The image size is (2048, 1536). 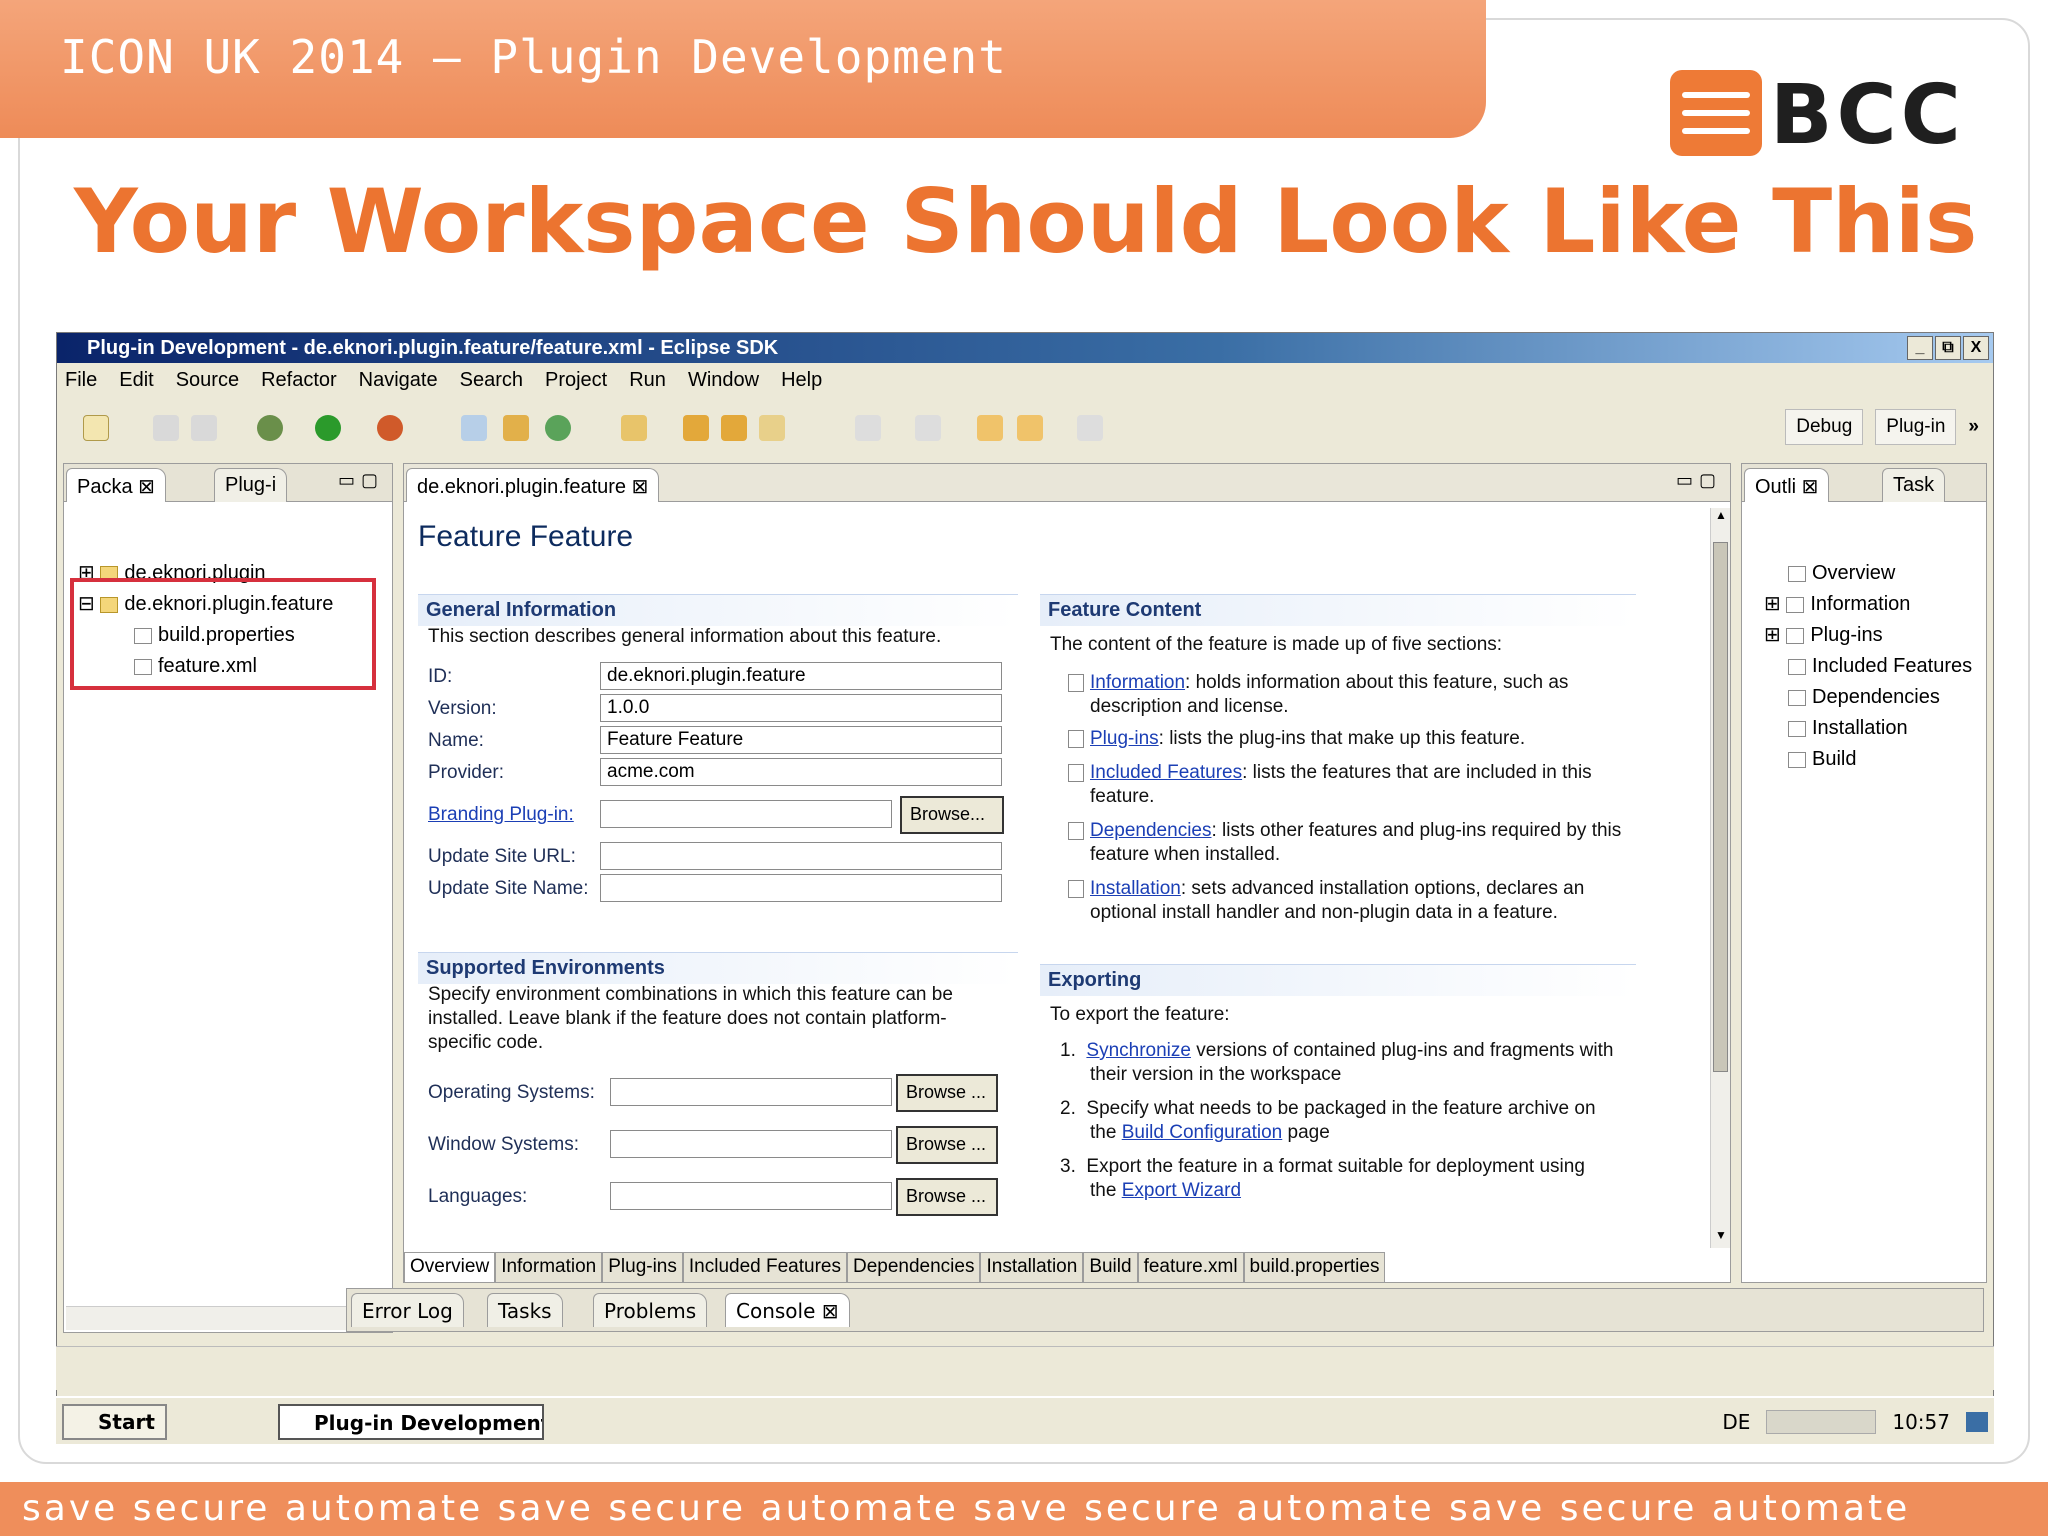 I want to click on menu-help: Help, so click(x=801, y=380).